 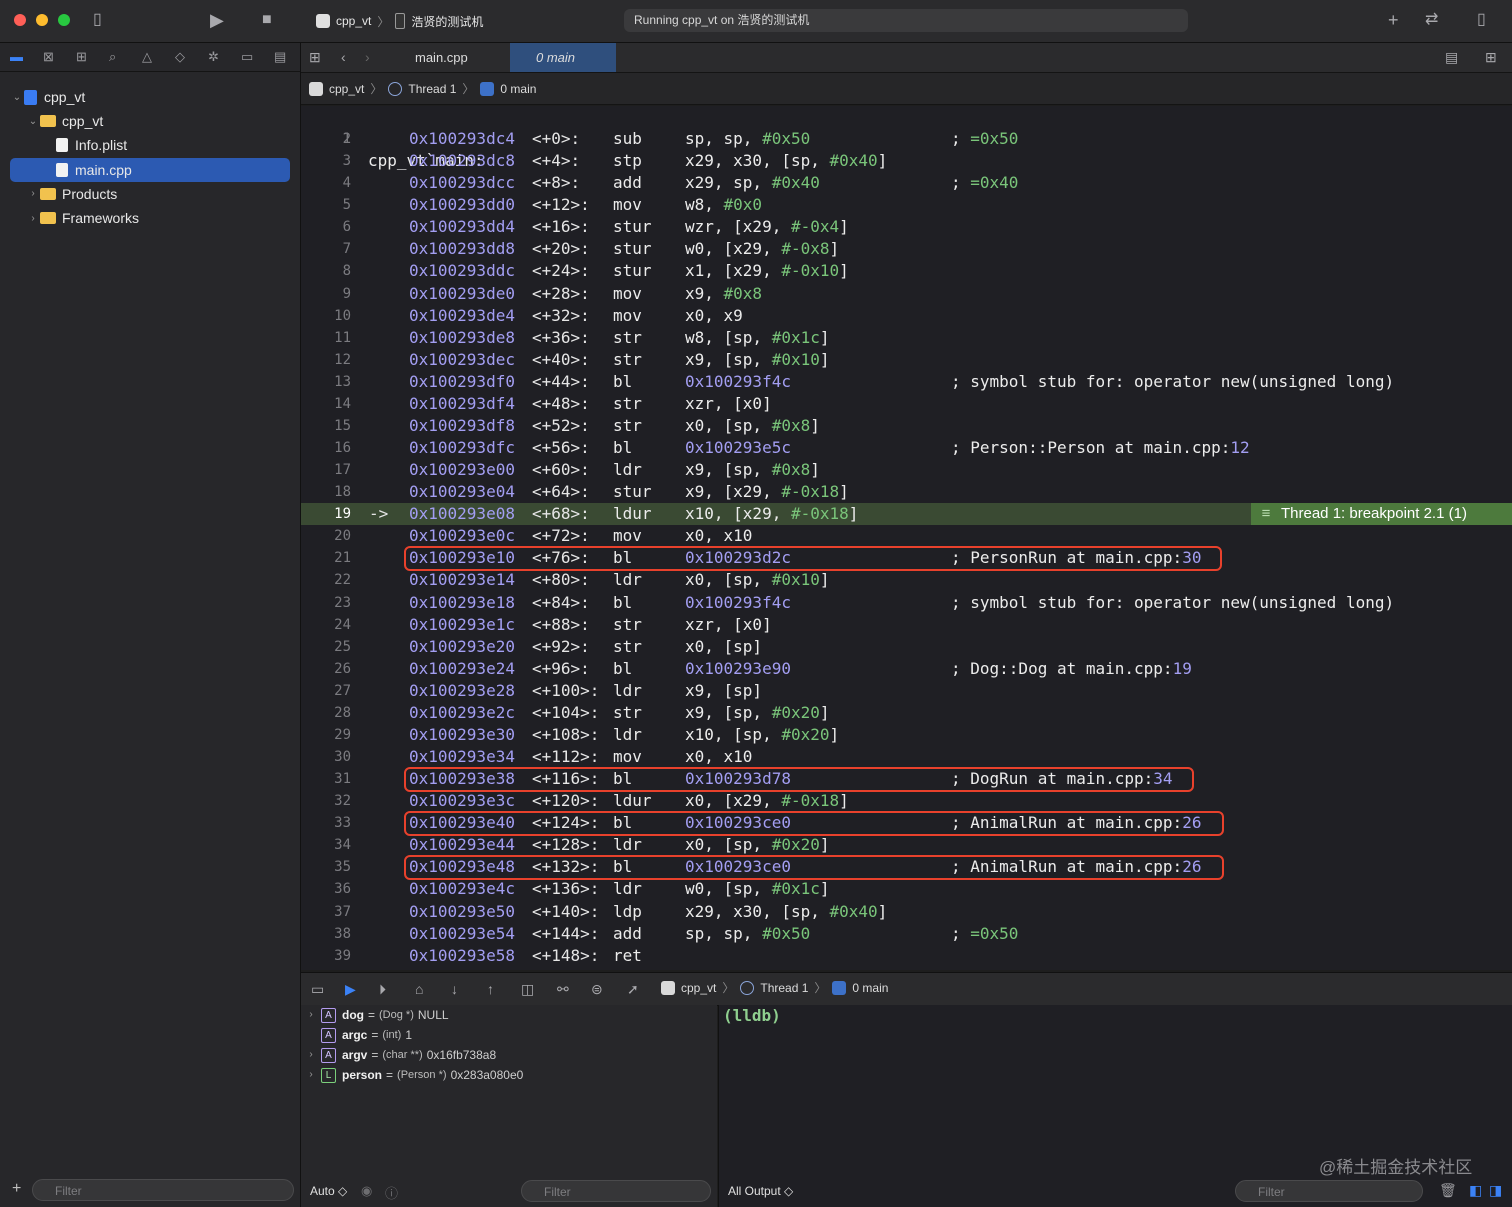 What do you see at coordinates (64, 20) in the screenshot?
I see `zoom-window-button` at bounding box center [64, 20].